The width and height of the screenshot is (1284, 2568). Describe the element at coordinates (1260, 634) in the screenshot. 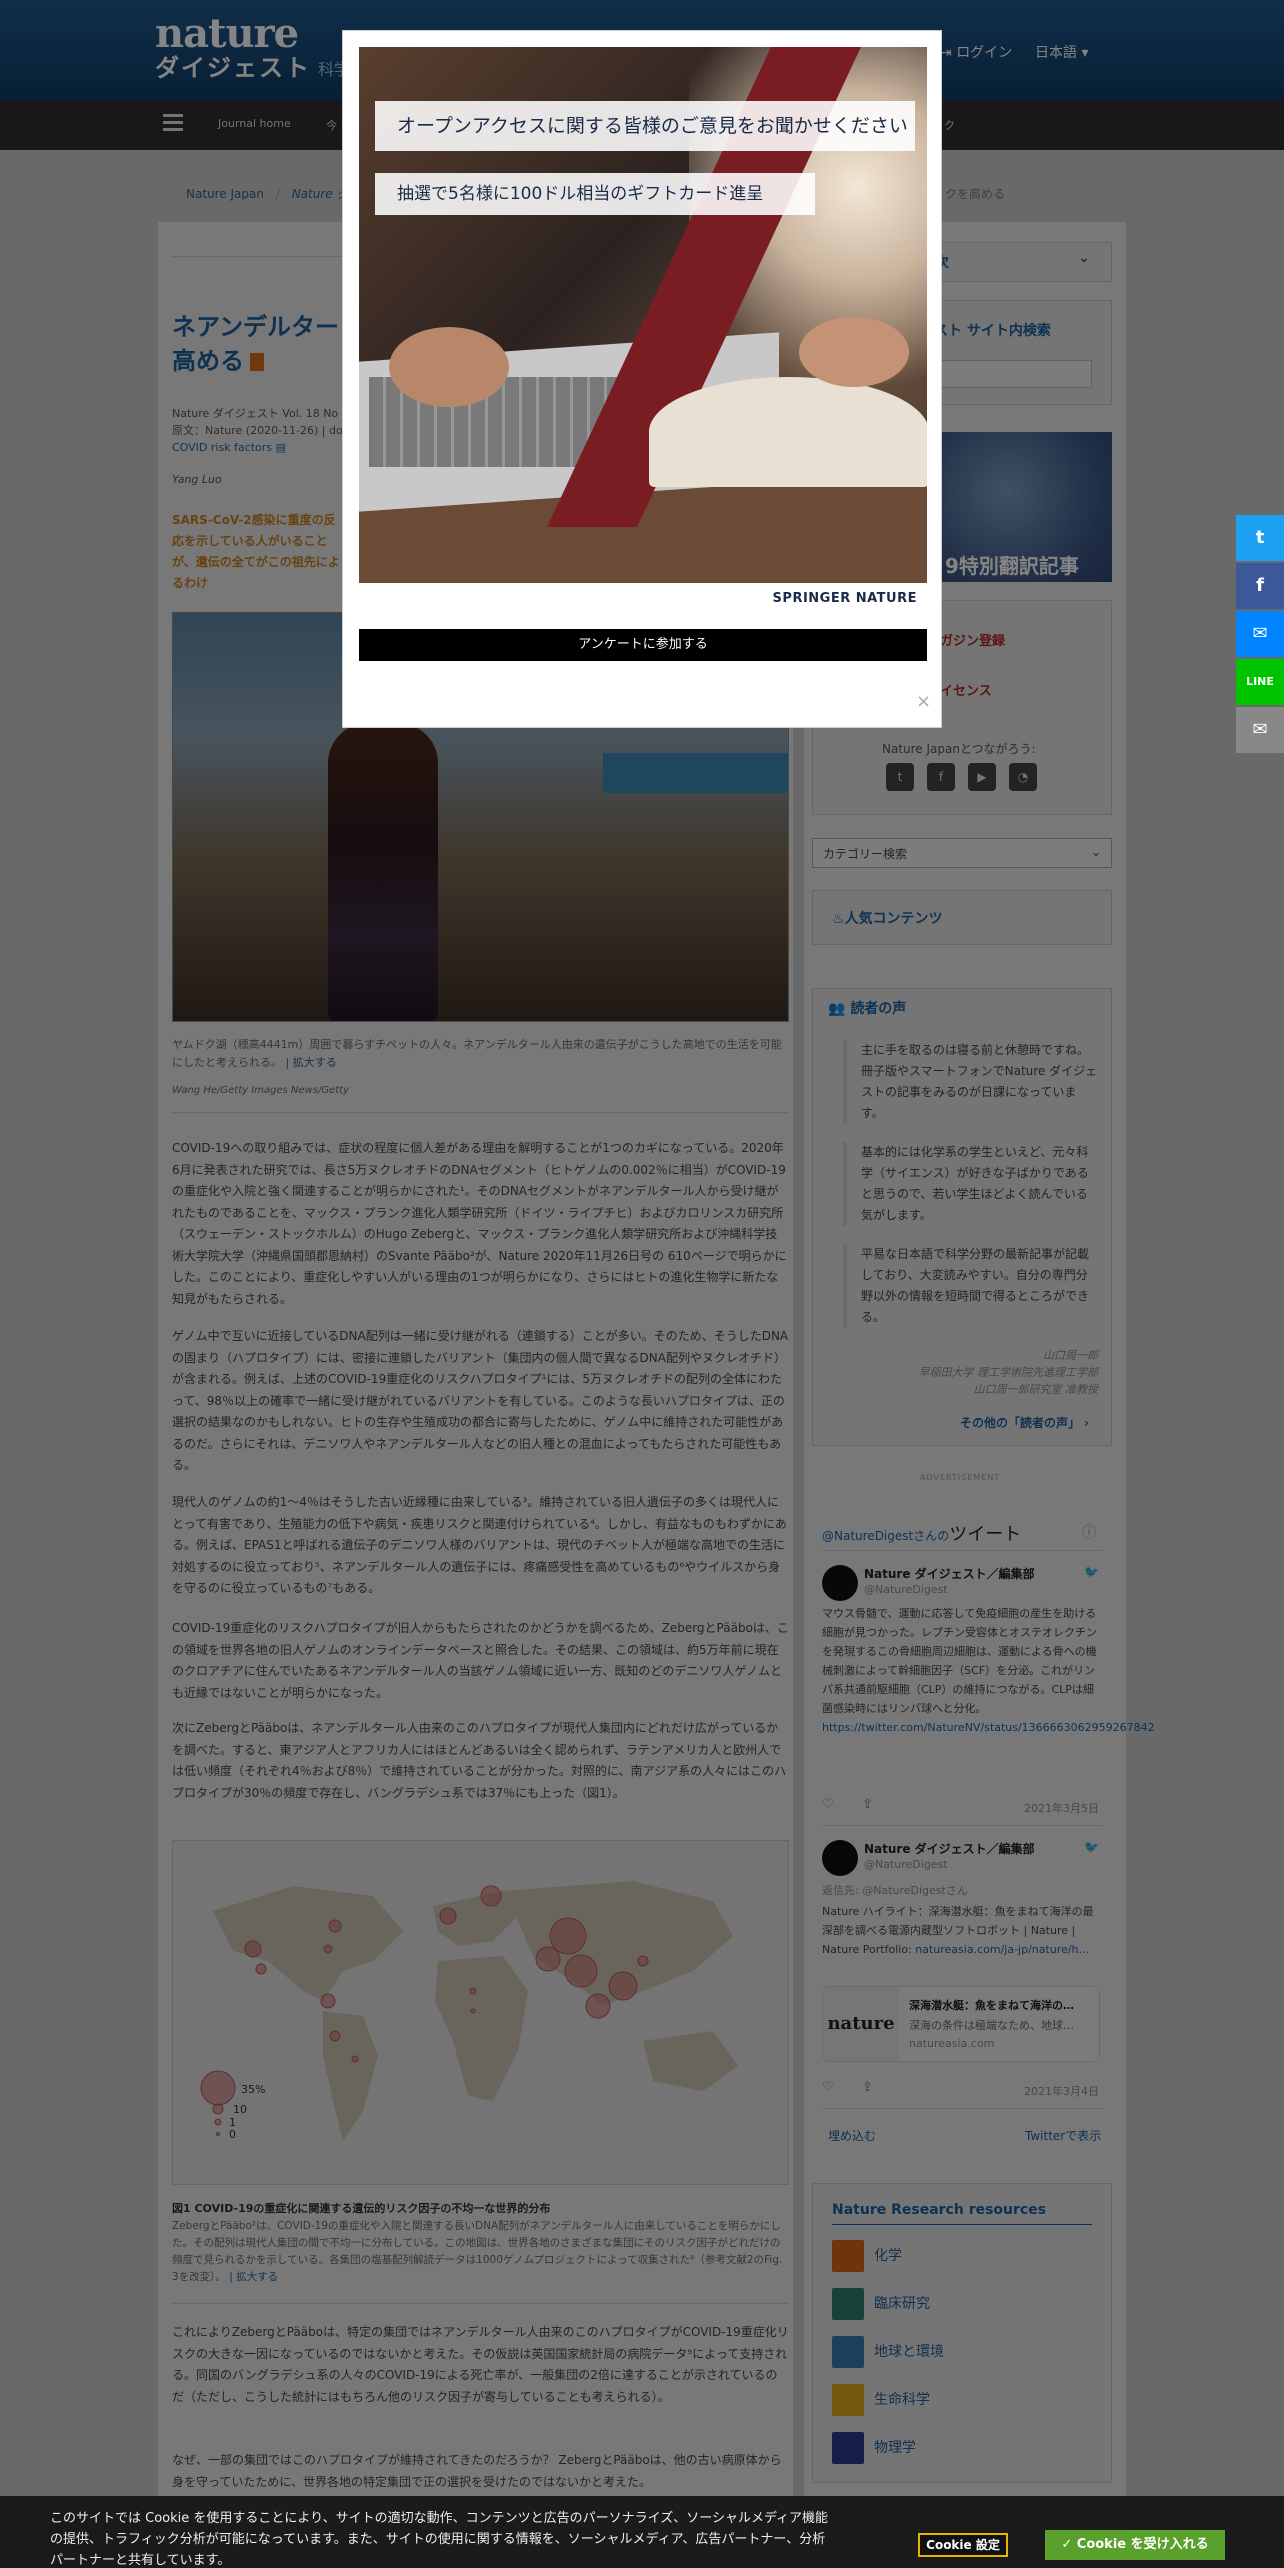

I see `share-messenger-icon: ✉` at that location.